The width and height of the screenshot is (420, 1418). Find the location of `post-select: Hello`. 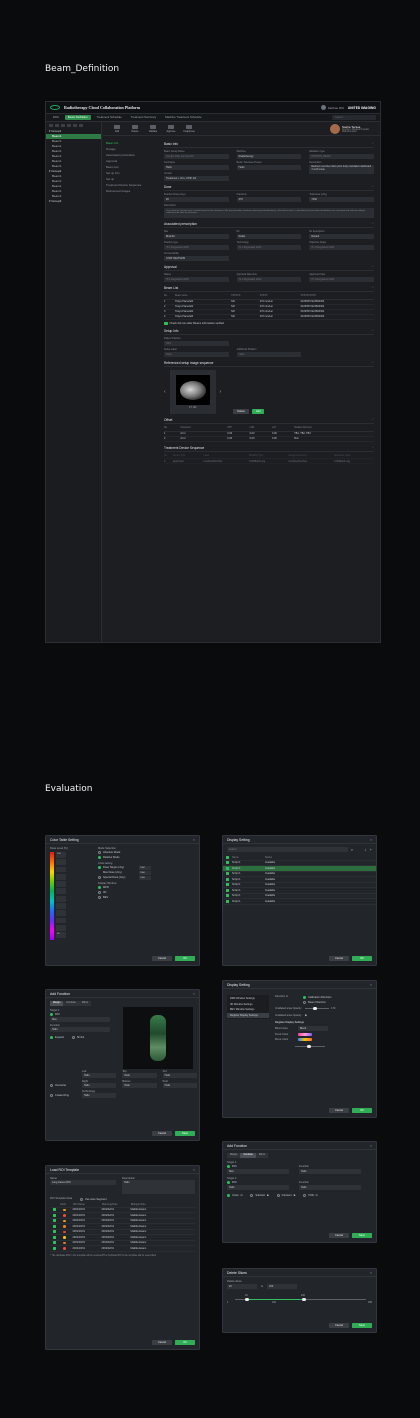

post-select: Hello is located at coordinates (179, 1085).